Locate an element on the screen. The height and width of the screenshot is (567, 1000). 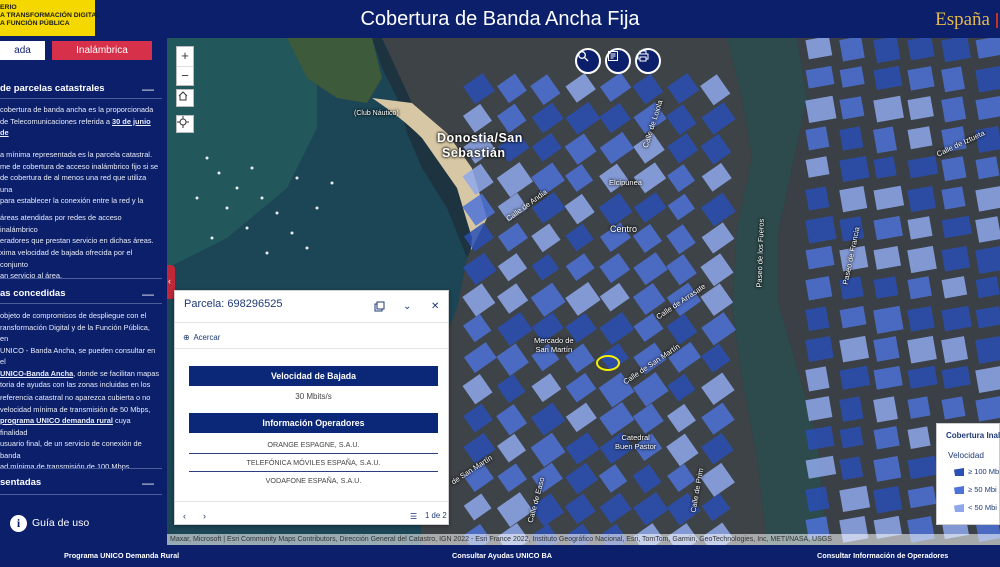
print-tool-button is located at coordinates (648, 61).